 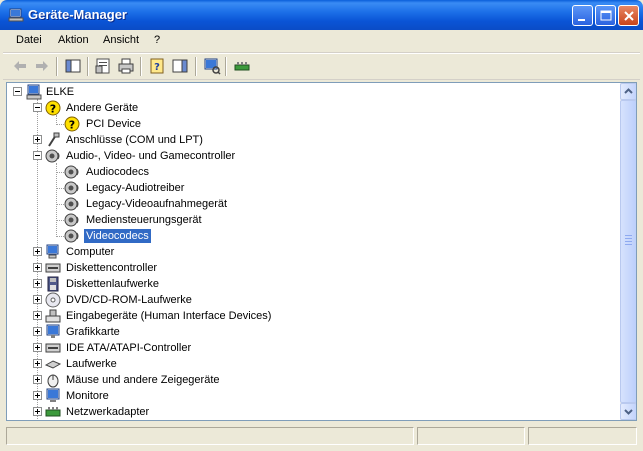 What do you see at coordinates (628, 15) in the screenshot?
I see `close-button` at bounding box center [628, 15].